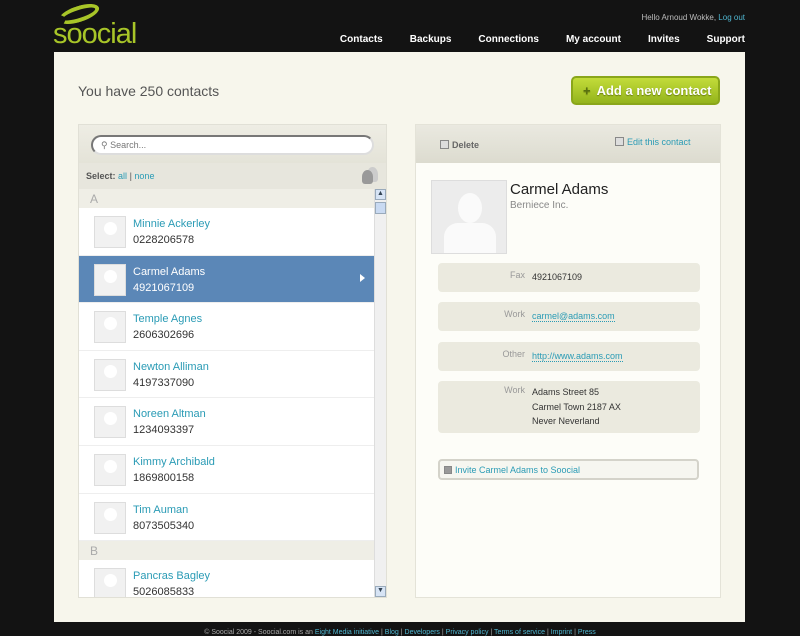  Describe the element at coordinates (232, 176) in the screenshot. I see `select-row: Select: all | none` at that location.